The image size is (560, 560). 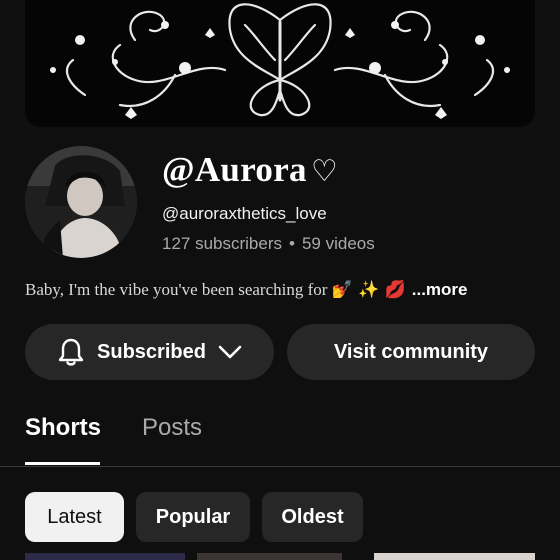 I want to click on video-count: 59 videos, so click(x=338, y=243).